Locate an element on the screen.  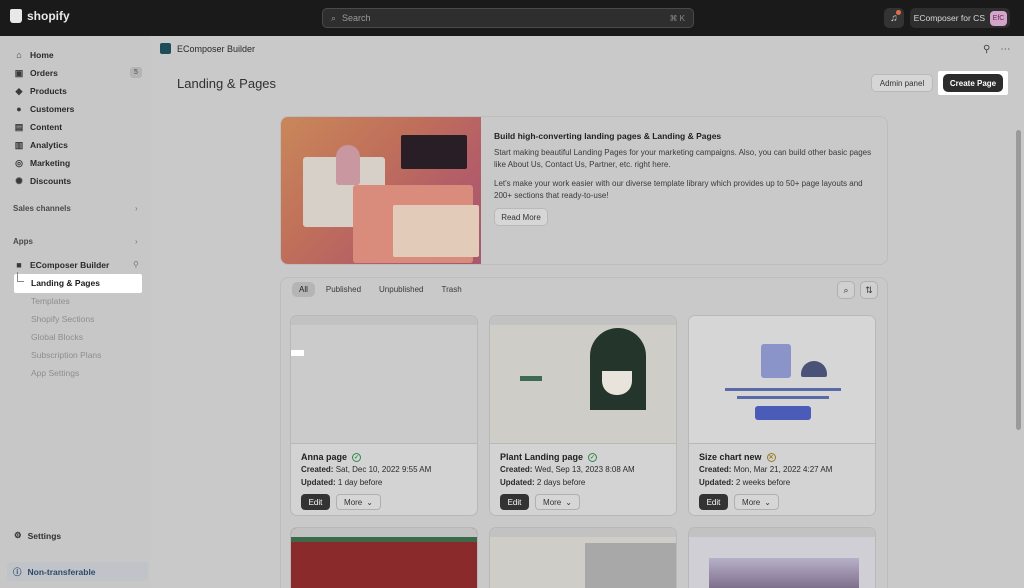
app-header: EComposer Builder is located at coordinates (207, 48).